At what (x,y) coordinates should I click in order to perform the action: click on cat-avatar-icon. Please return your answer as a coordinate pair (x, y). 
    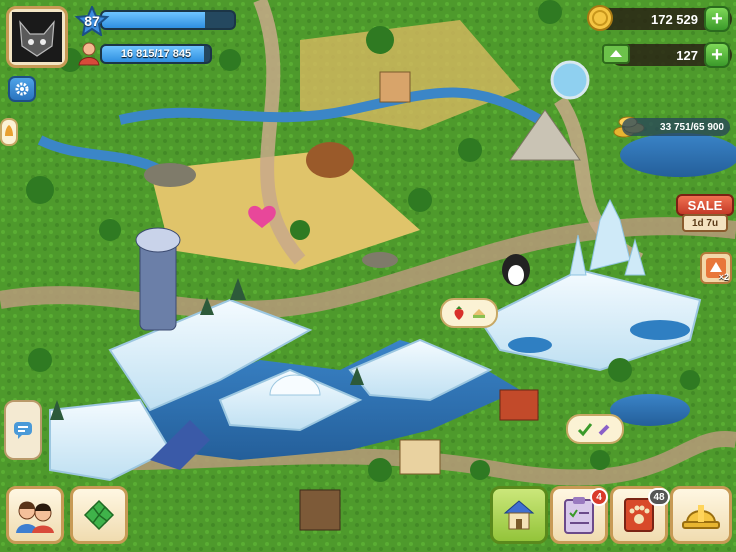
    Looking at the image, I should click on (37, 37).